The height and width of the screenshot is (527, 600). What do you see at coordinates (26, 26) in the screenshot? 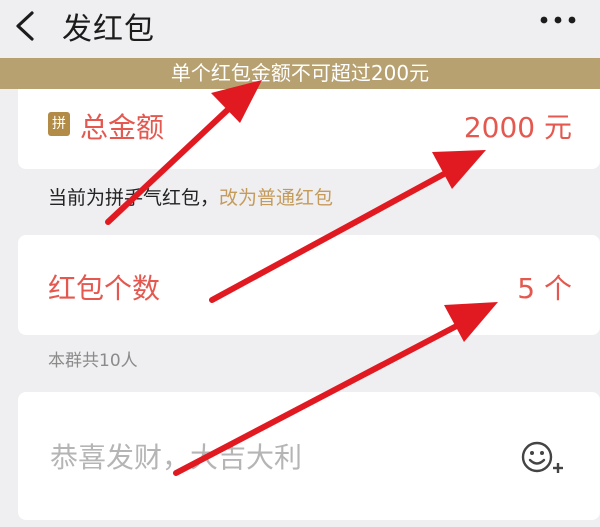
I see `chevron-left-icon` at bounding box center [26, 26].